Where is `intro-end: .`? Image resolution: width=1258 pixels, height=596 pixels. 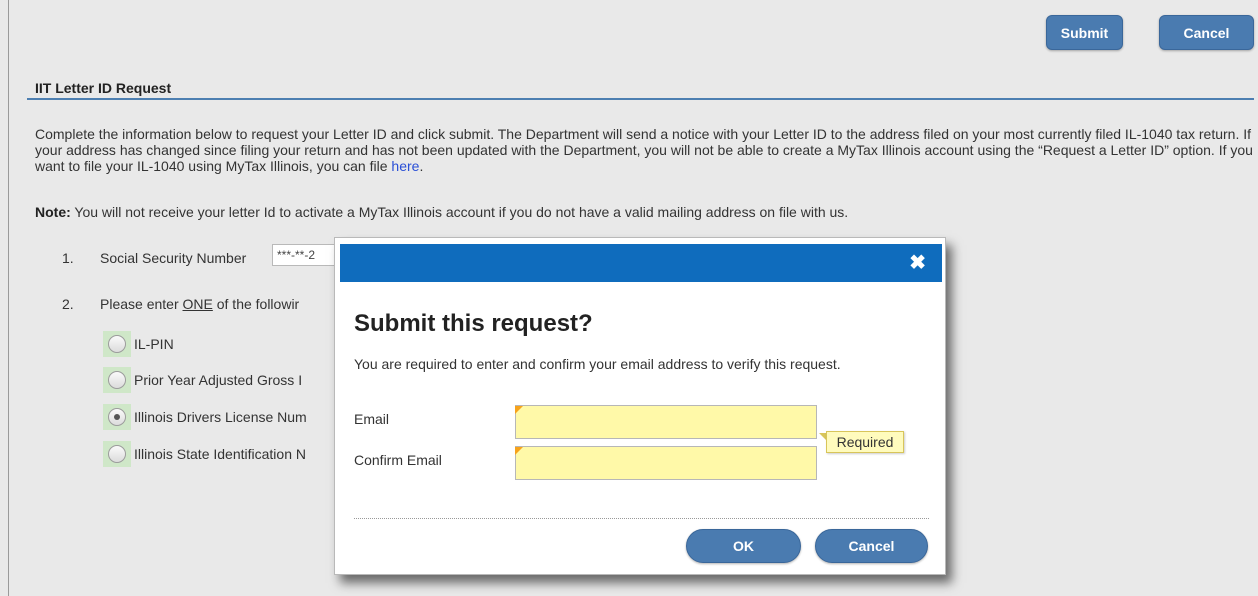 intro-end: . is located at coordinates (421, 166).